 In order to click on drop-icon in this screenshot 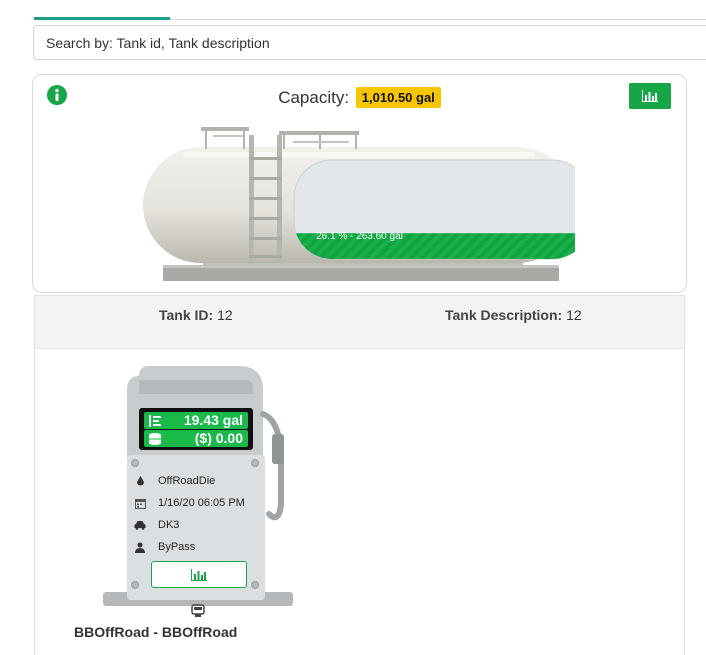, I will do `click(140, 481)`.